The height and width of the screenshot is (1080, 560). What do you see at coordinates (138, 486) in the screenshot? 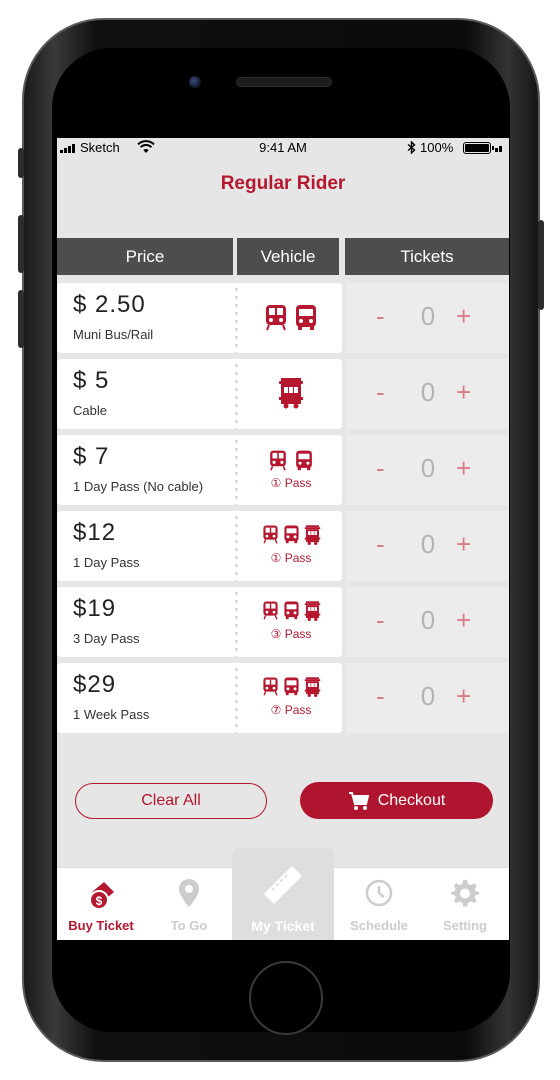
I see `ticket-description: 1 Day Pass (No cable)` at bounding box center [138, 486].